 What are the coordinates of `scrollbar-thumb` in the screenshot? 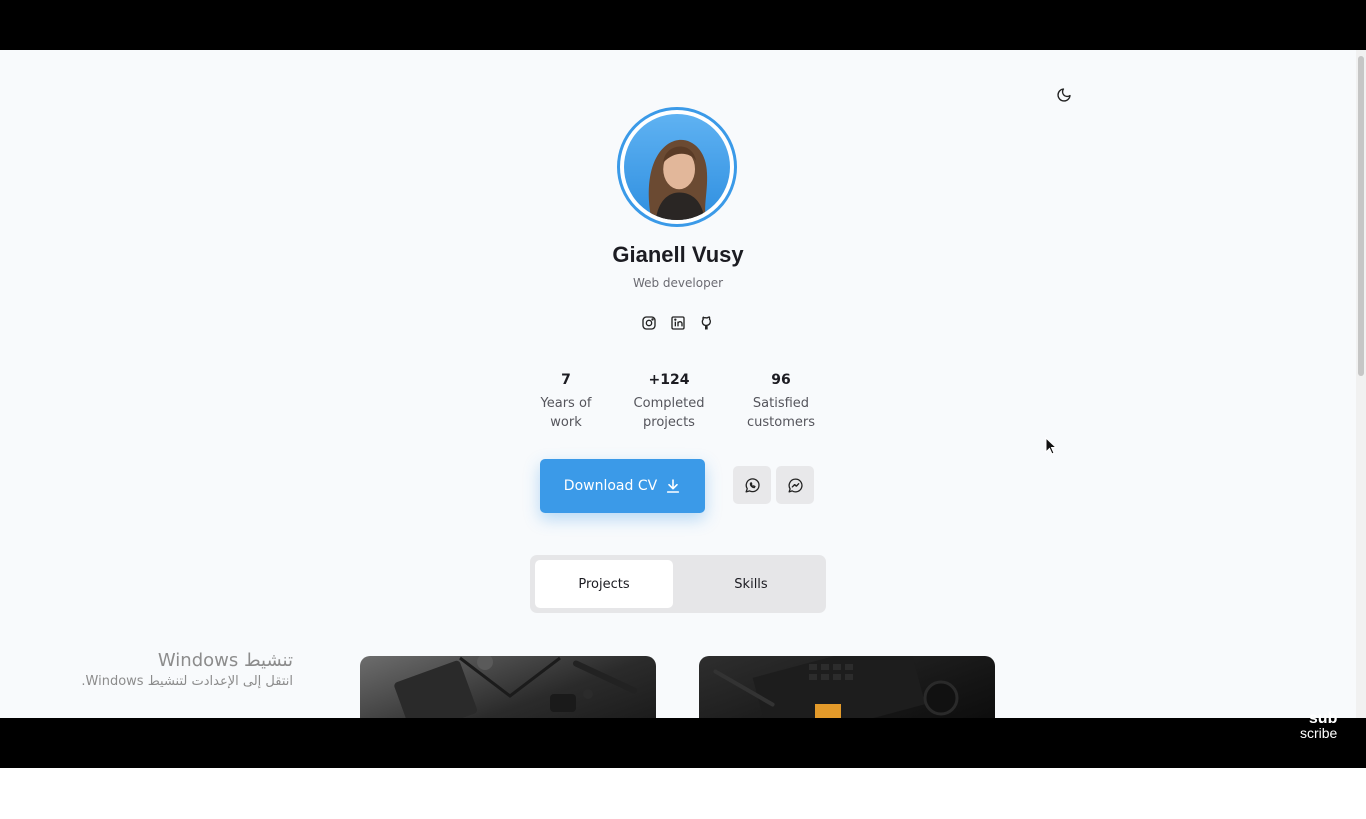 It's located at (1361, 216).